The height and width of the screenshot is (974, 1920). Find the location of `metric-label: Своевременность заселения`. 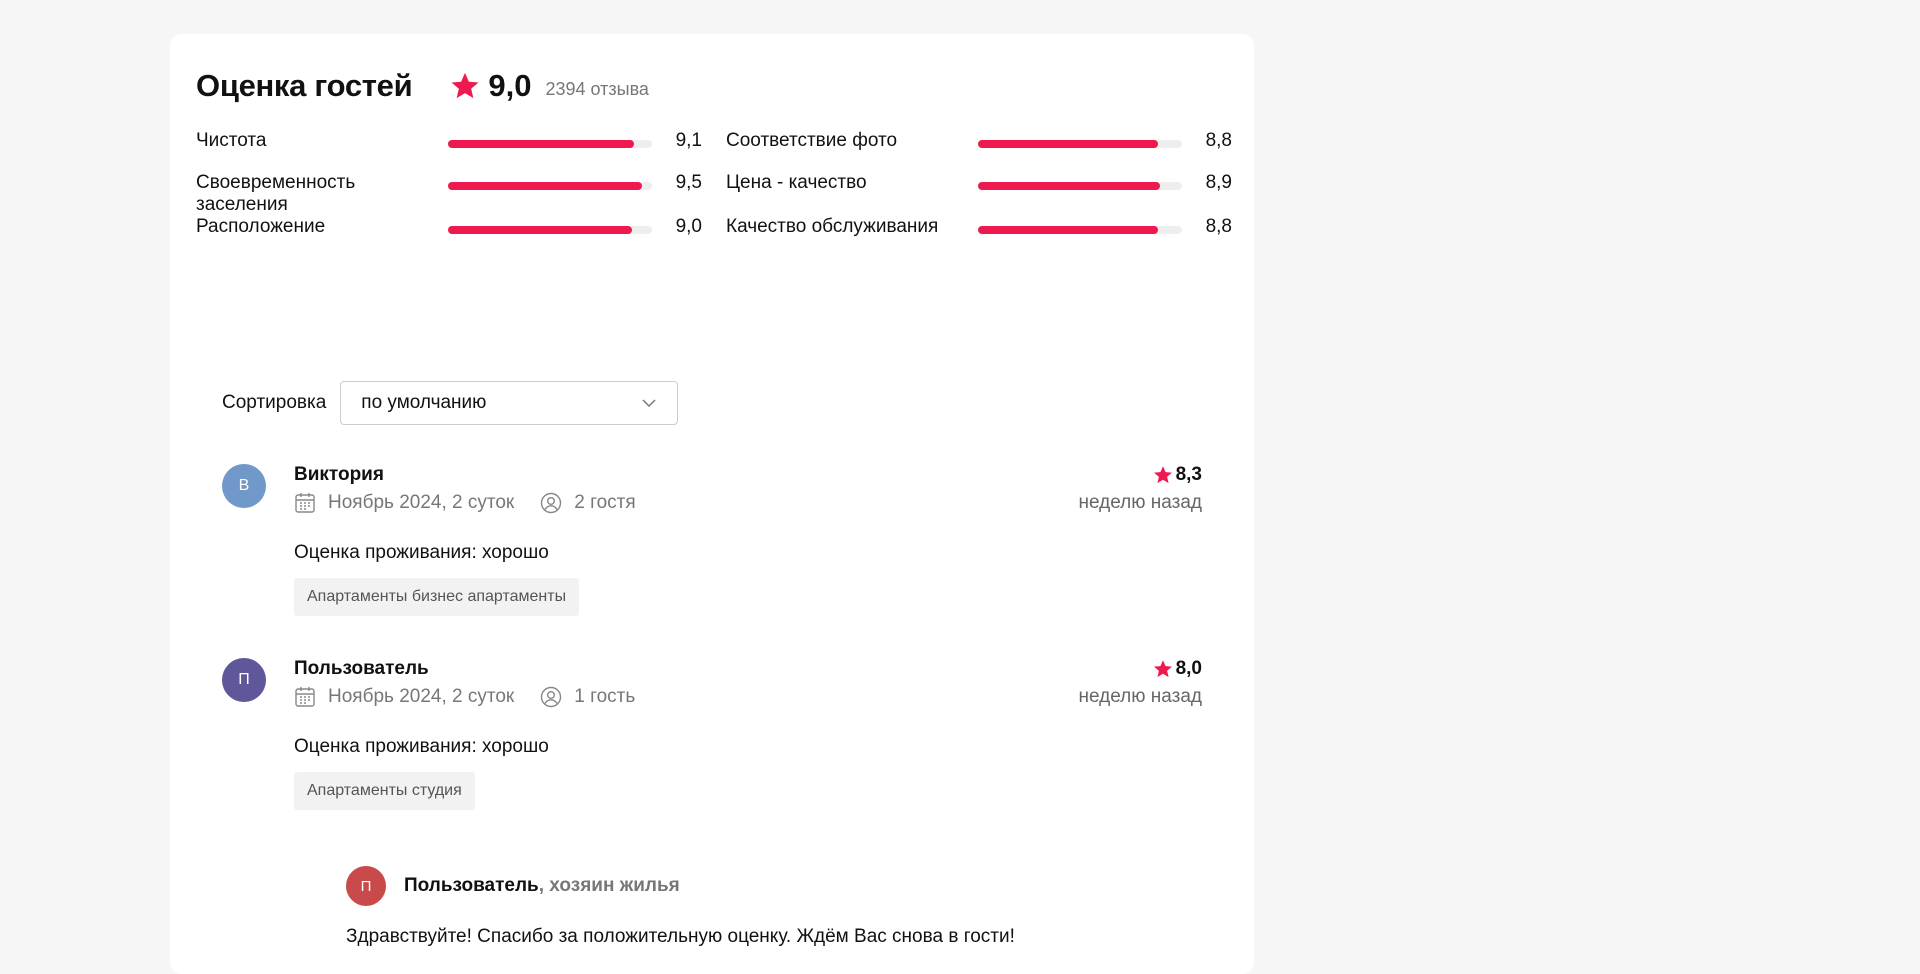

metric-label: Своевременность заселения is located at coordinates (276, 193).